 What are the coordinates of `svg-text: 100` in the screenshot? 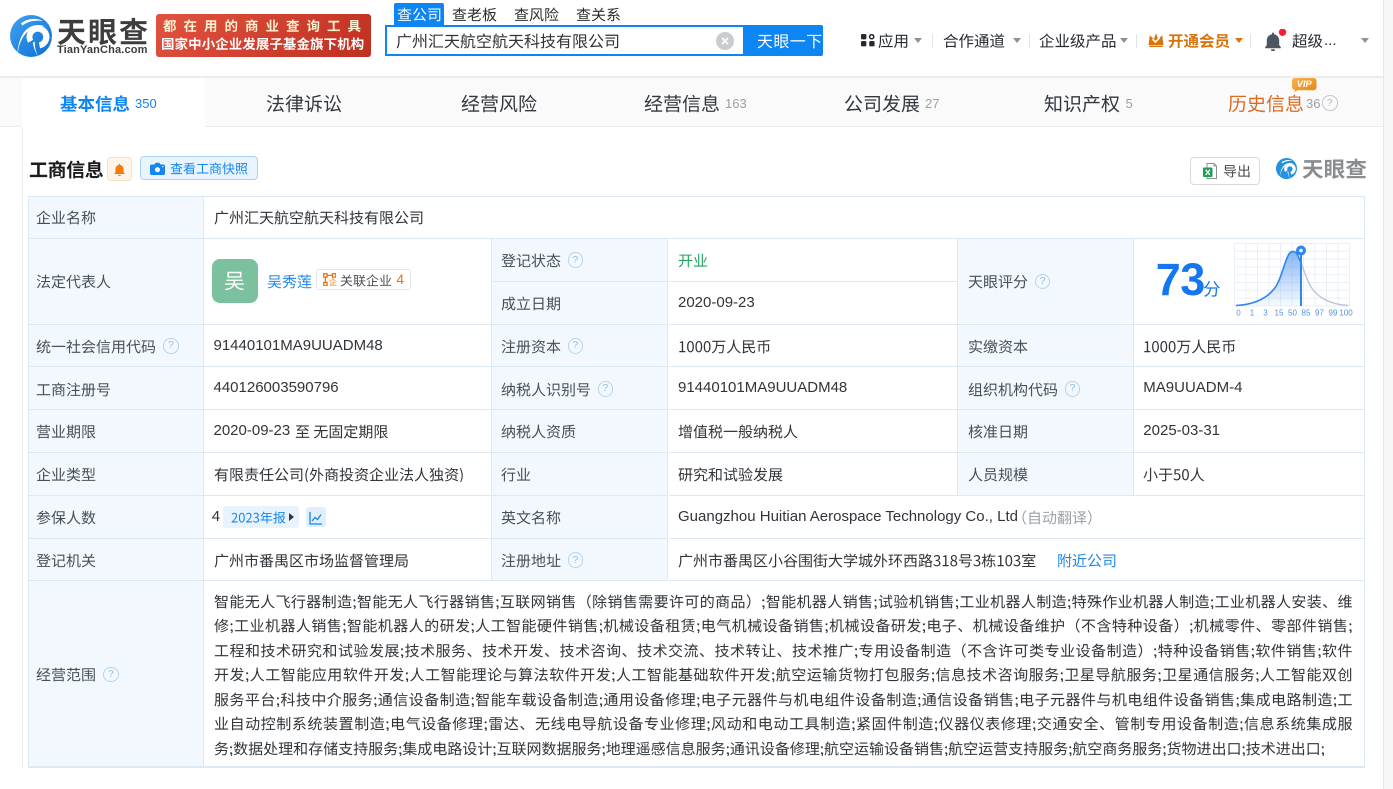 It's located at (1346, 313).